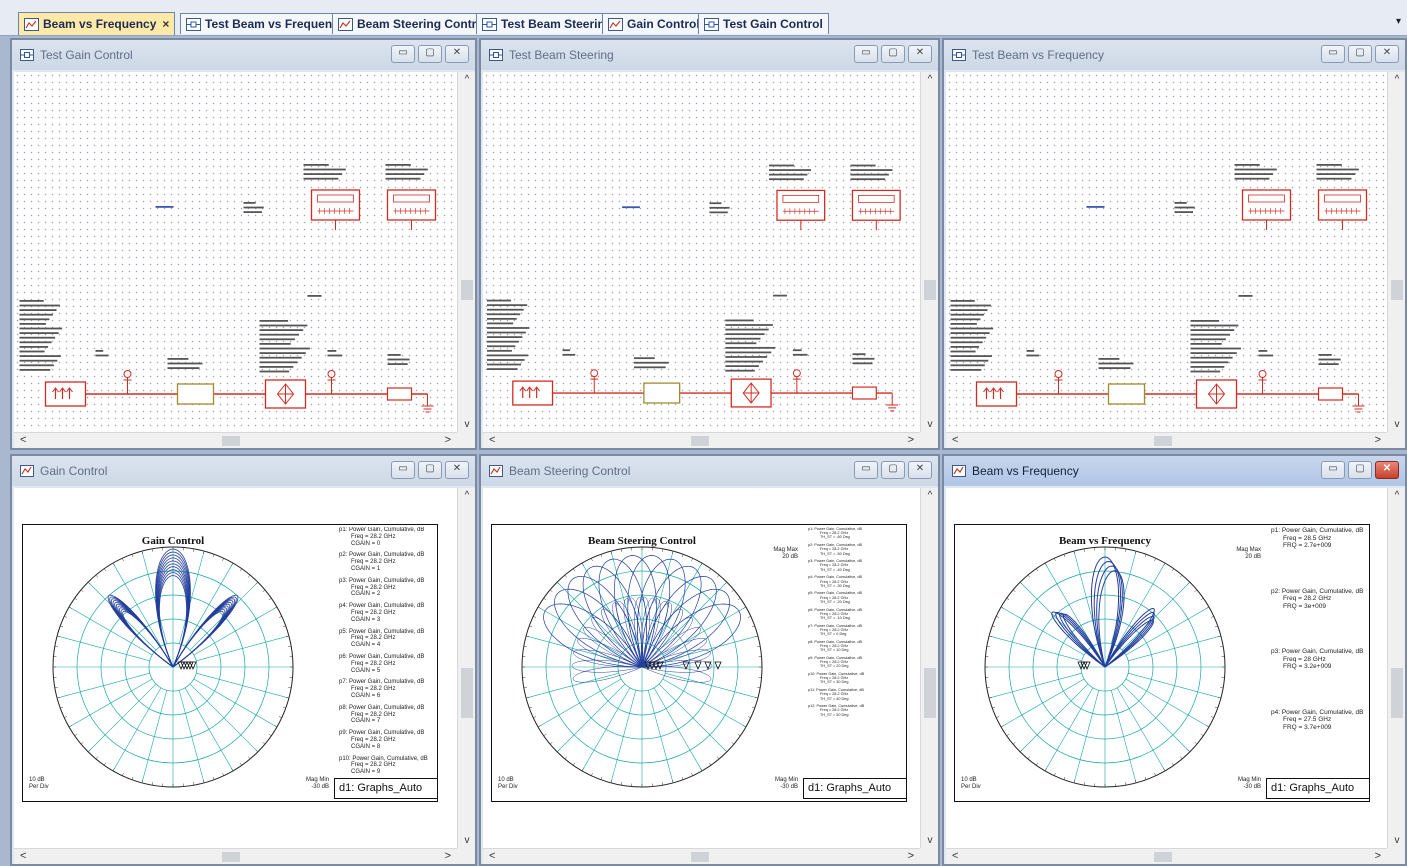 The image size is (1407, 866). Describe the element at coordinates (97, 23) in the screenshot. I see `tab-beam-vs-frequency: Beam vs Frequency ×` at that location.